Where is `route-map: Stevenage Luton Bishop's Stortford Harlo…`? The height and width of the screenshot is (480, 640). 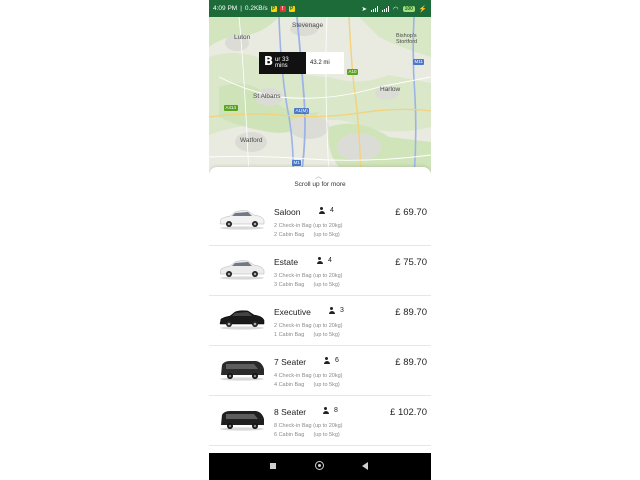 route-map: Stevenage Luton Bishop's Stortford Harlo… is located at coordinates (320, 97).